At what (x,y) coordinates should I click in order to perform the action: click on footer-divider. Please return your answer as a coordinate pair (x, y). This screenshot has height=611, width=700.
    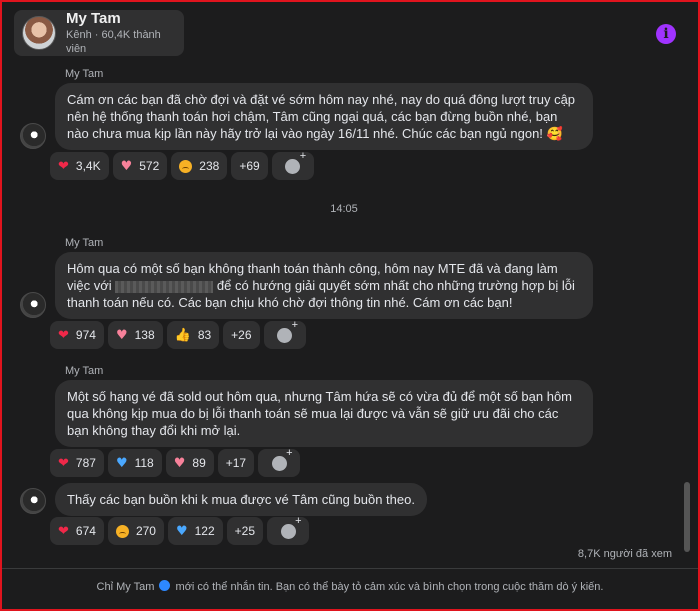
    Looking at the image, I should click on (350, 568).